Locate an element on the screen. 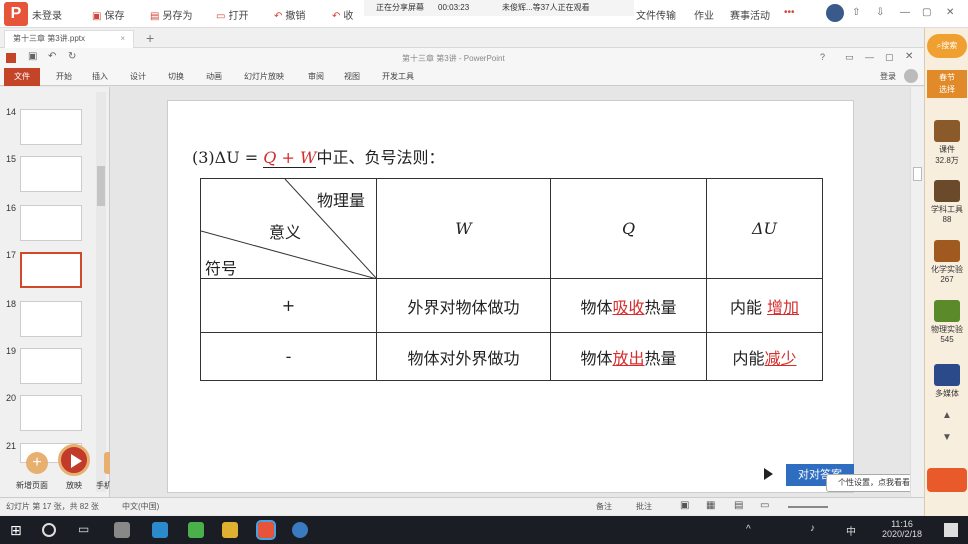 The height and width of the screenshot is (544, 968). tab-file: 文件 is located at coordinates (22, 77).